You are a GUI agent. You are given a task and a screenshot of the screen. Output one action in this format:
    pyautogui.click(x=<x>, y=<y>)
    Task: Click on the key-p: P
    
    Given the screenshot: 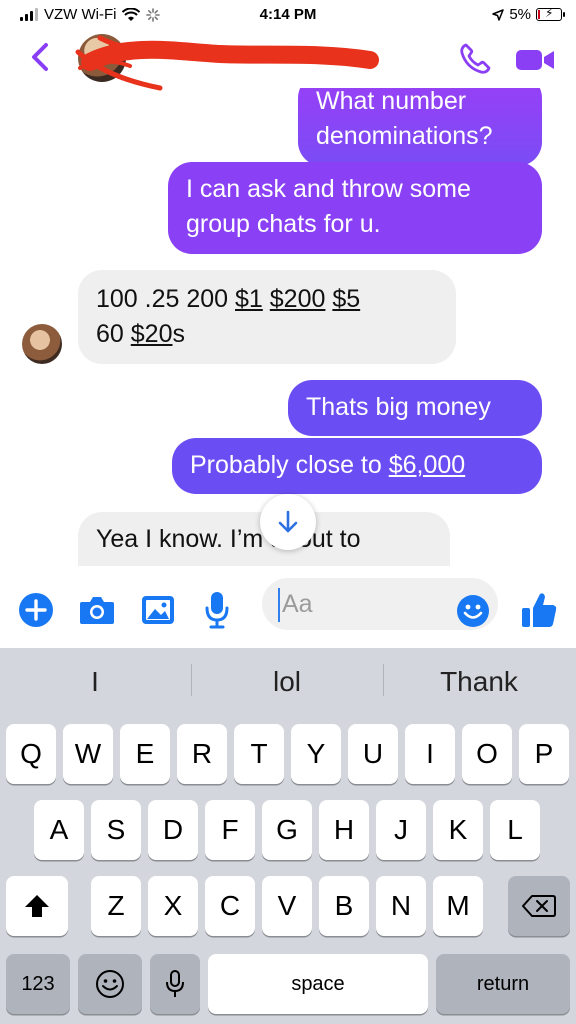 What is the action you would take?
    pyautogui.click(x=544, y=754)
    